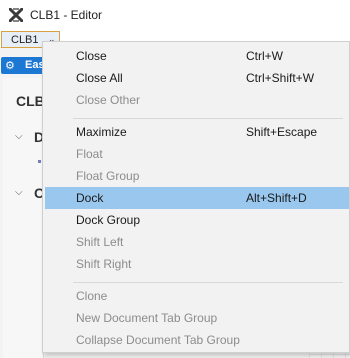 The height and width of the screenshot is (358, 350). What do you see at coordinates (196, 242) in the screenshot?
I see `menu-item-shift-left: Shift Left` at bounding box center [196, 242].